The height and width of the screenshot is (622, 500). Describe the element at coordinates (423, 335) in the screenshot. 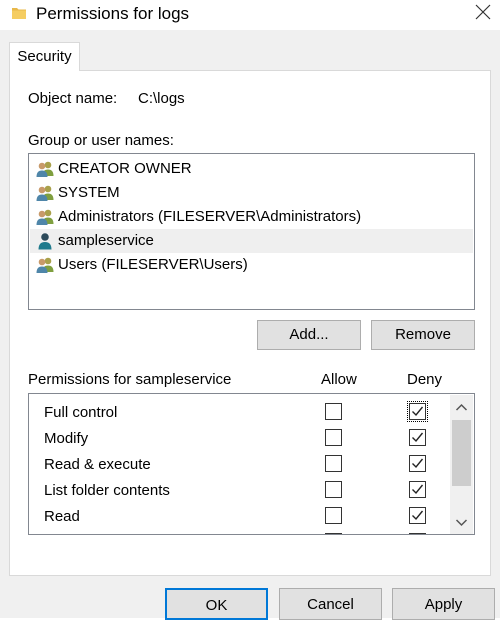

I see `remove-button: Remove` at that location.